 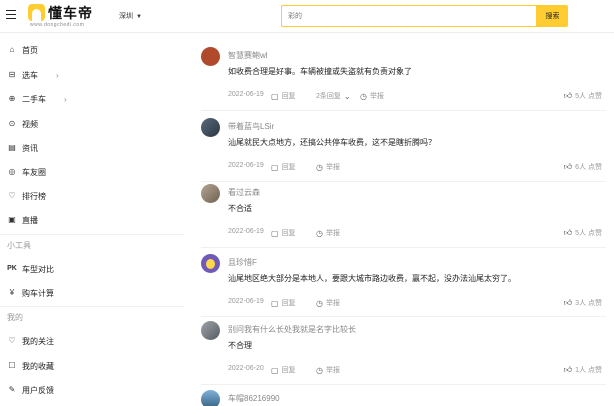 I want to click on favorite-icon: ☐, so click(x=12, y=365).